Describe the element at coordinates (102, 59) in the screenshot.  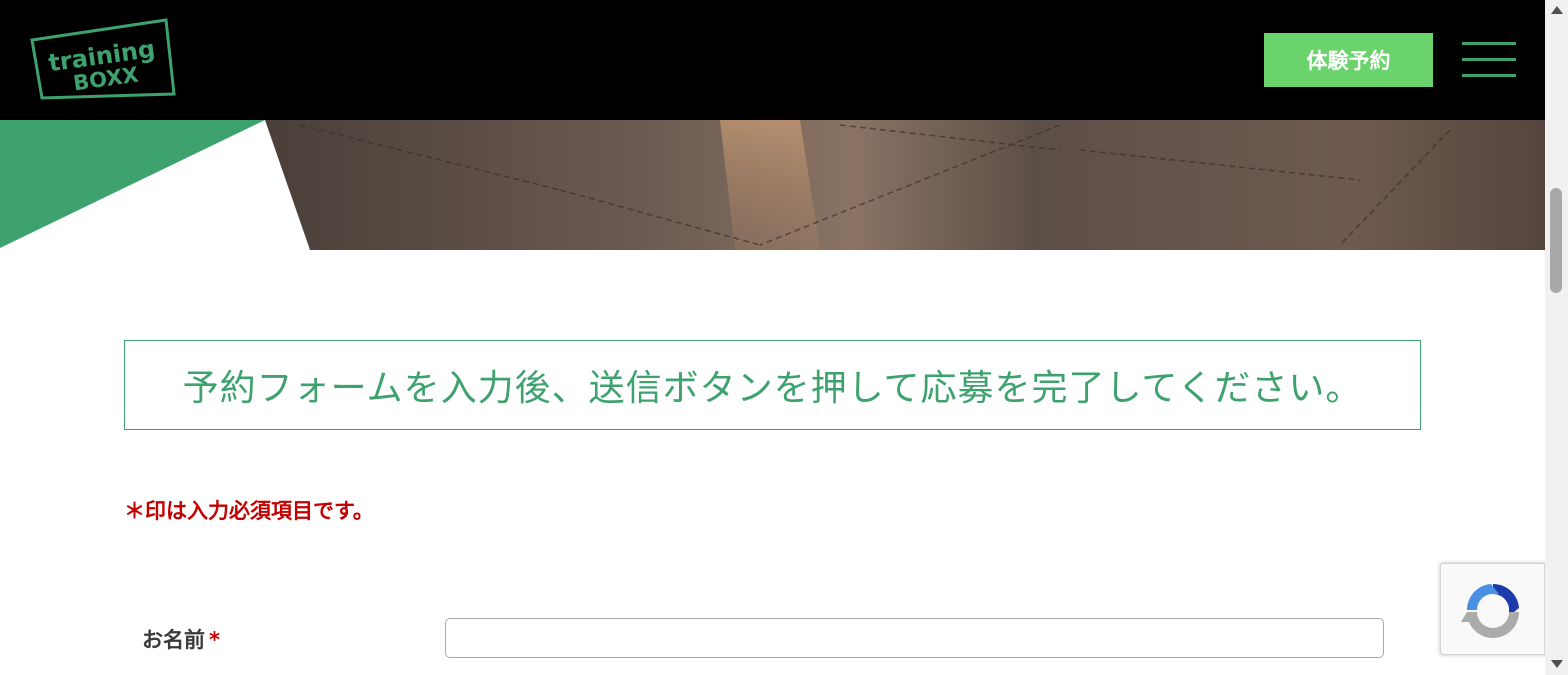
I see `site-logo: training BOXX` at that location.